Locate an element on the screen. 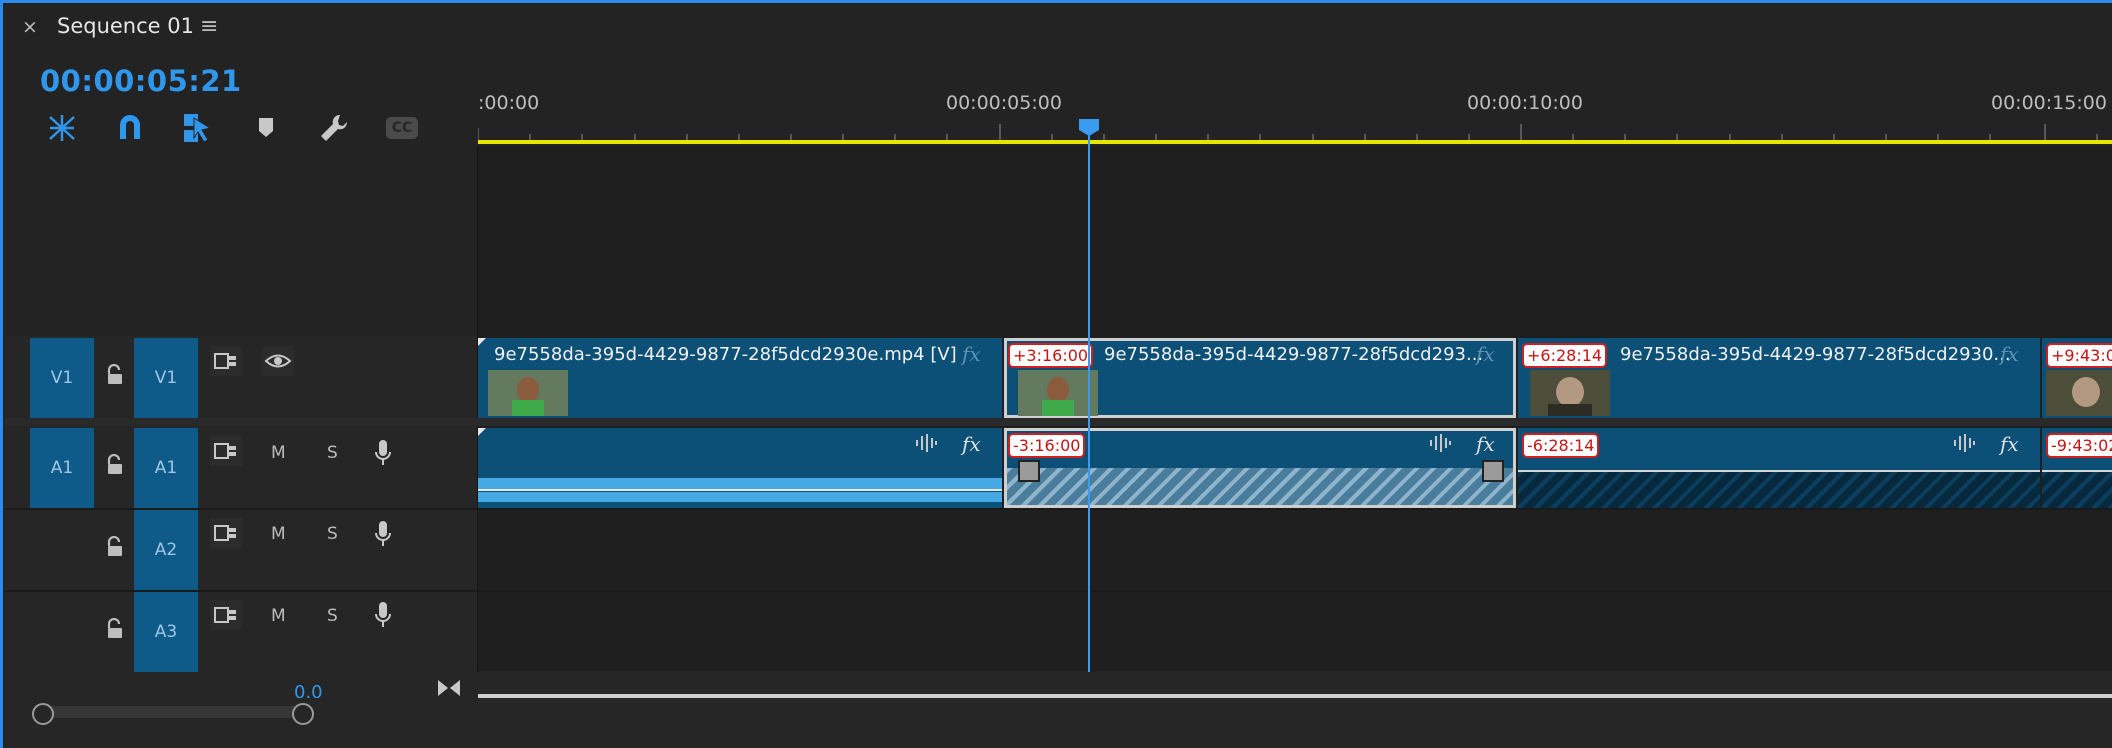 The width and height of the screenshot is (2112, 748). mute-button-a3: M is located at coordinates (278, 616).